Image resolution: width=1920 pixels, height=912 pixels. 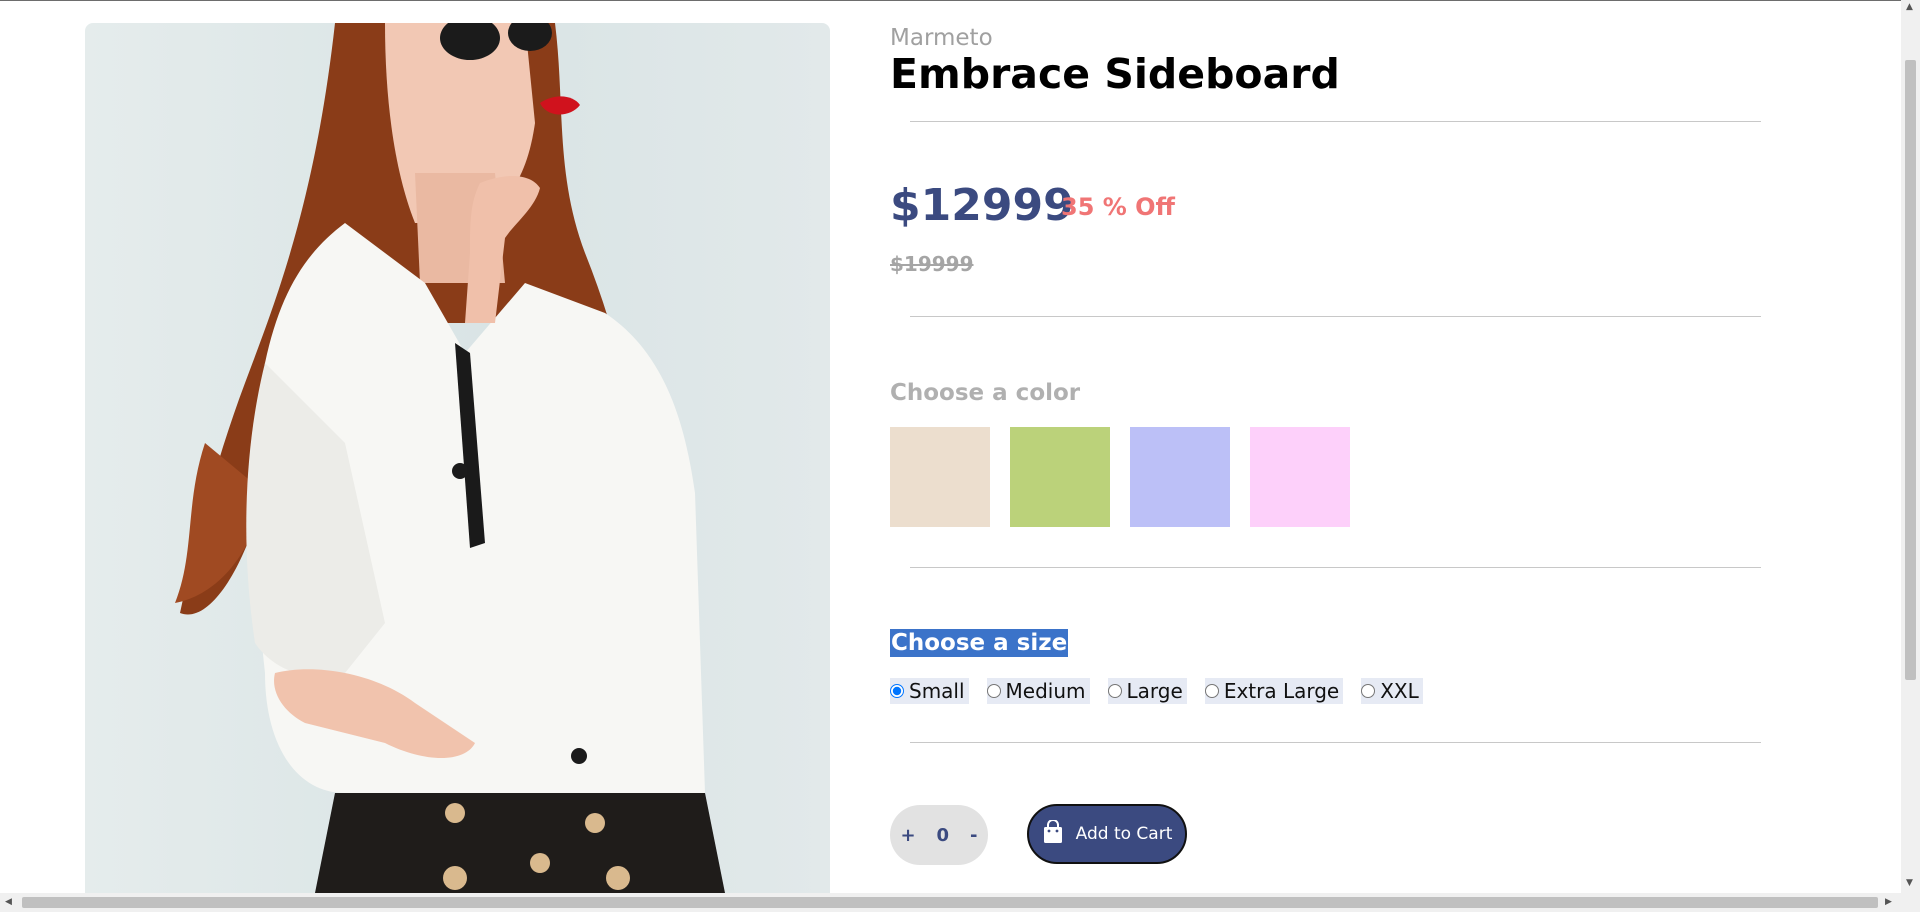 I want to click on scroll-right-icon: ▶, so click(x=1888, y=902).